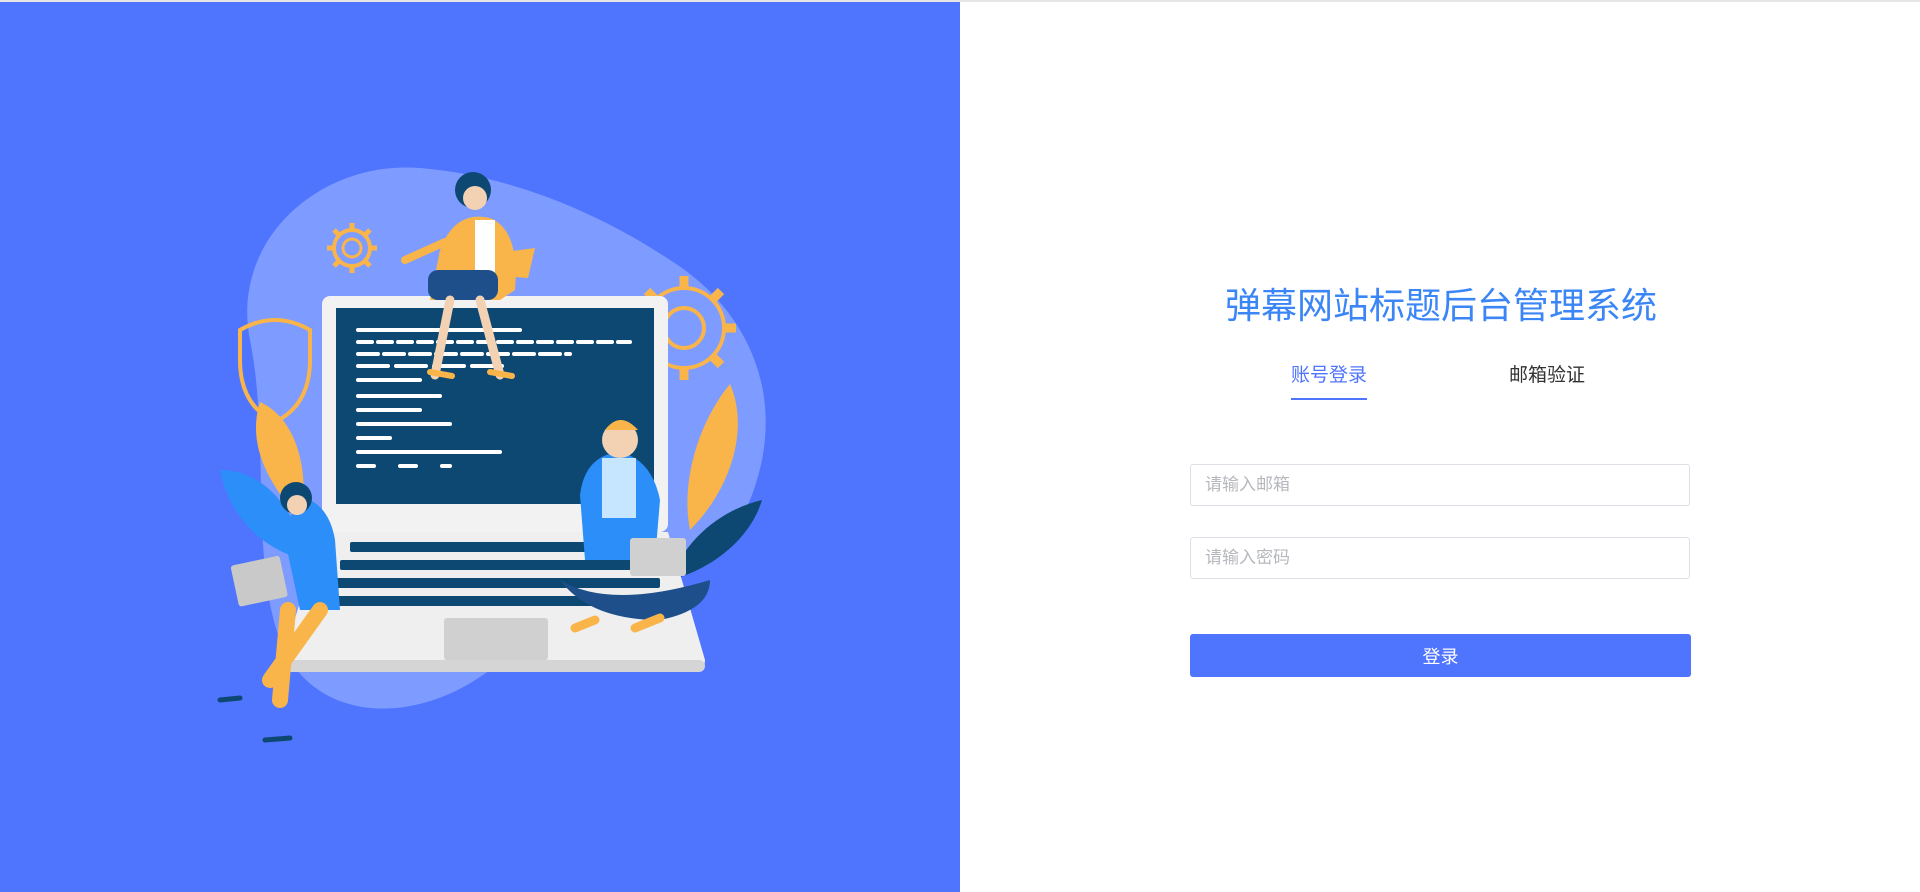 The height and width of the screenshot is (892, 1920). Describe the element at coordinates (1440, 655) in the screenshot. I see `login-button: 登录` at that location.